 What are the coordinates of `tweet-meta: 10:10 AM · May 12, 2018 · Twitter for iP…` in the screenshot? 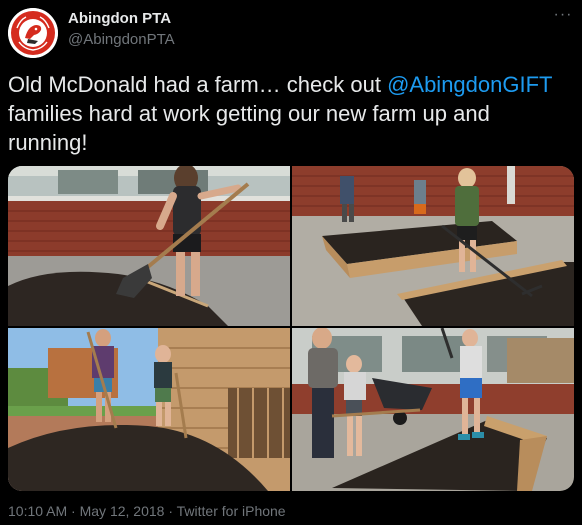 It's located at (147, 511).